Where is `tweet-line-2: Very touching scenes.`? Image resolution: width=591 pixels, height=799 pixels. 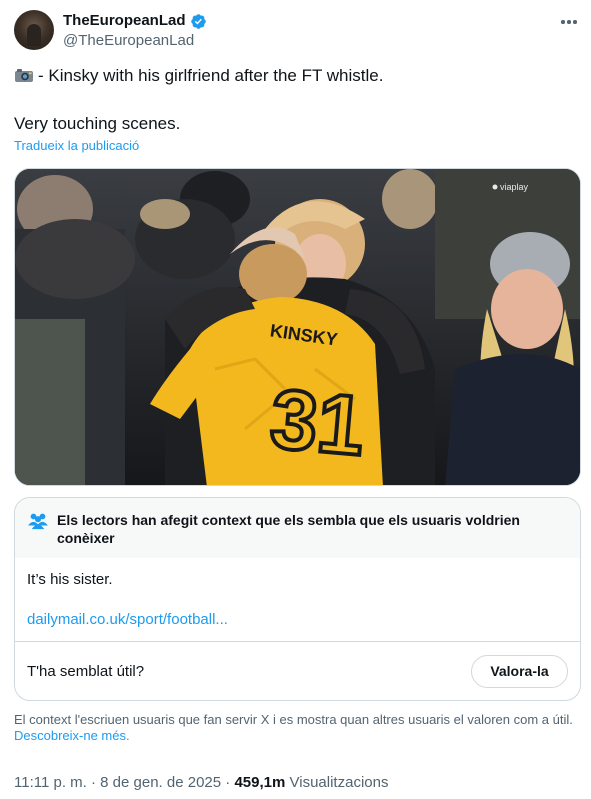 tweet-line-2: Very touching scenes. is located at coordinates (97, 123).